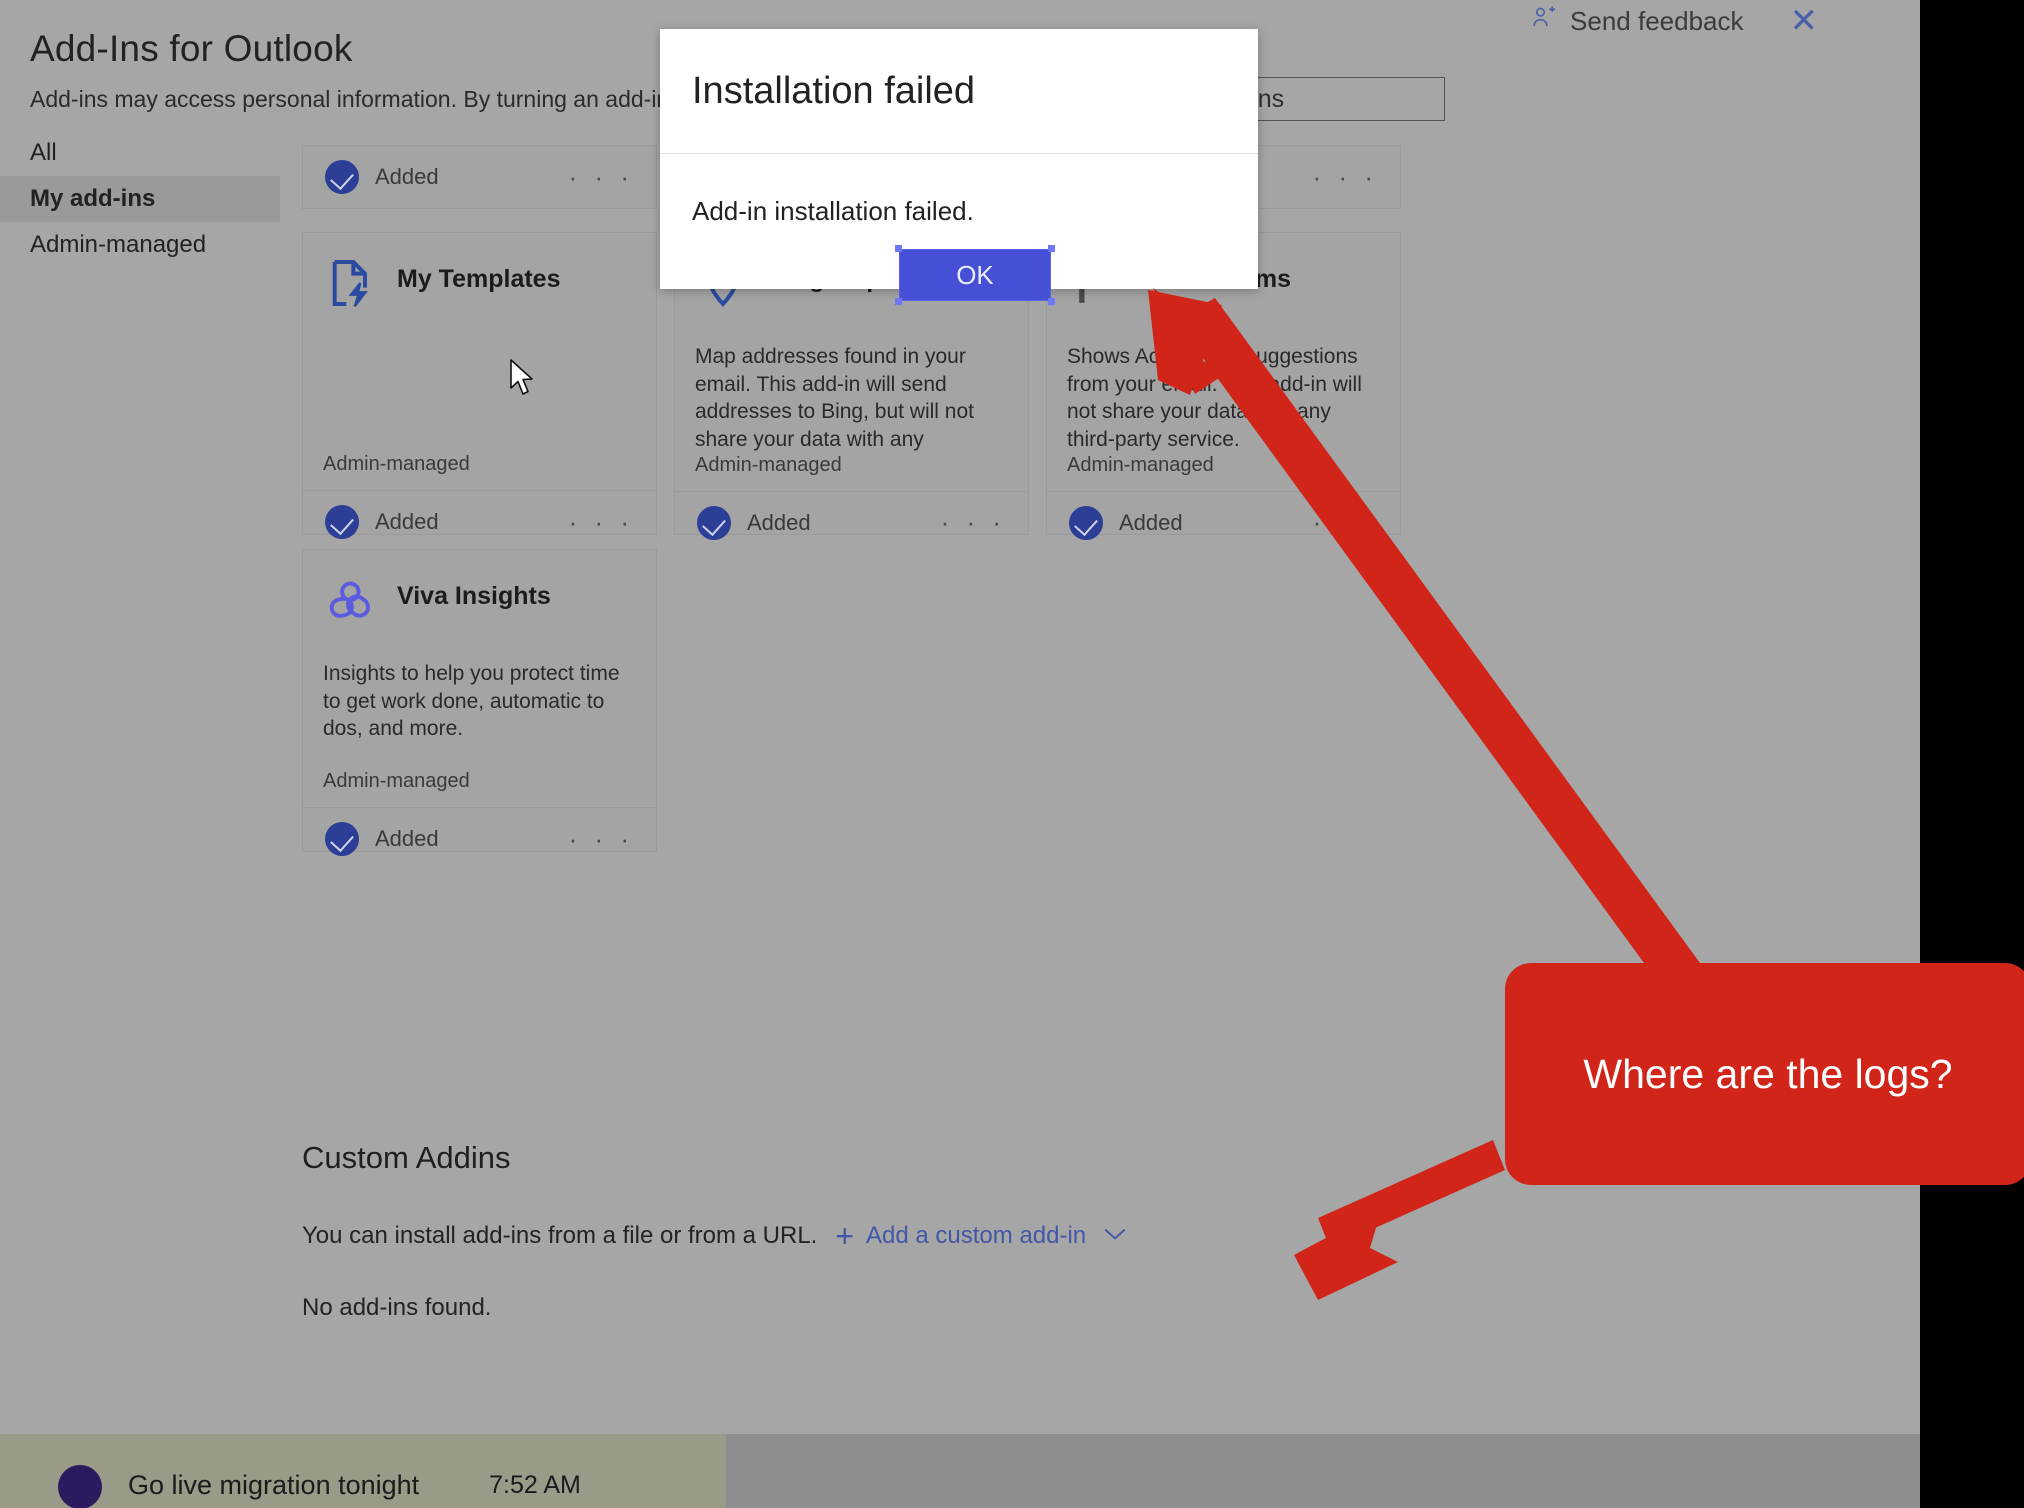 This screenshot has width=2024, height=1508. I want to click on person-feedback-icon, so click(1544, 21).